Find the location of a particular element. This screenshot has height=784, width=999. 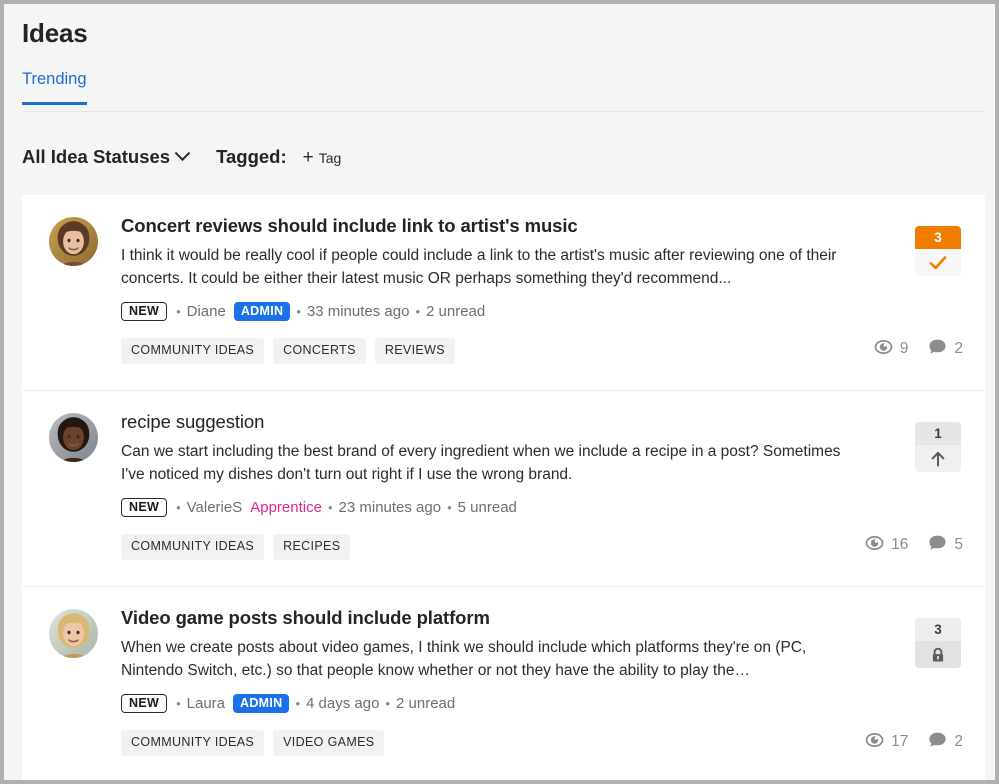

views-count: 16 is located at coordinates (900, 544).